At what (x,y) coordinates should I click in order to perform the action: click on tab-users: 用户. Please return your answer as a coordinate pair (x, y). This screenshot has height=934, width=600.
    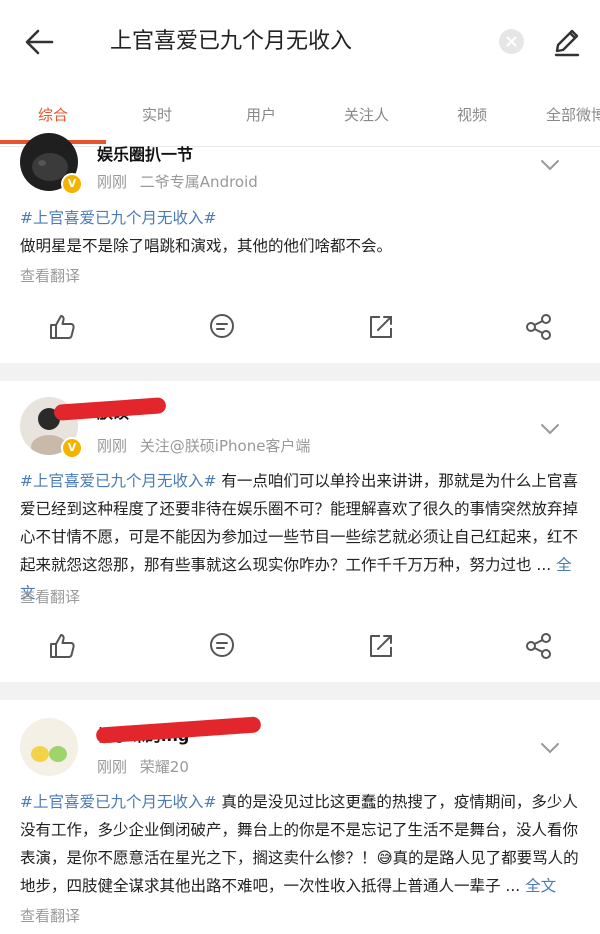
    Looking at the image, I should click on (261, 114).